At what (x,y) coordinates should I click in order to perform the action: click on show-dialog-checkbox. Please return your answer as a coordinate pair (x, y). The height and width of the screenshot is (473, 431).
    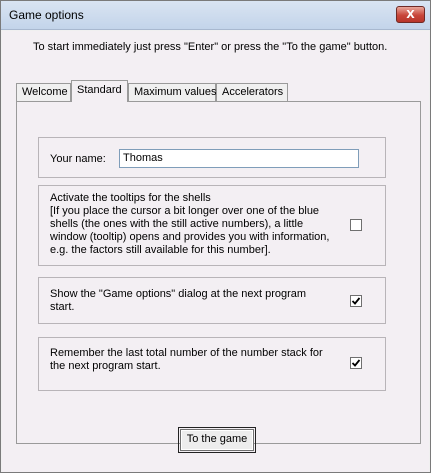
    Looking at the image, I should click on (356, 301).